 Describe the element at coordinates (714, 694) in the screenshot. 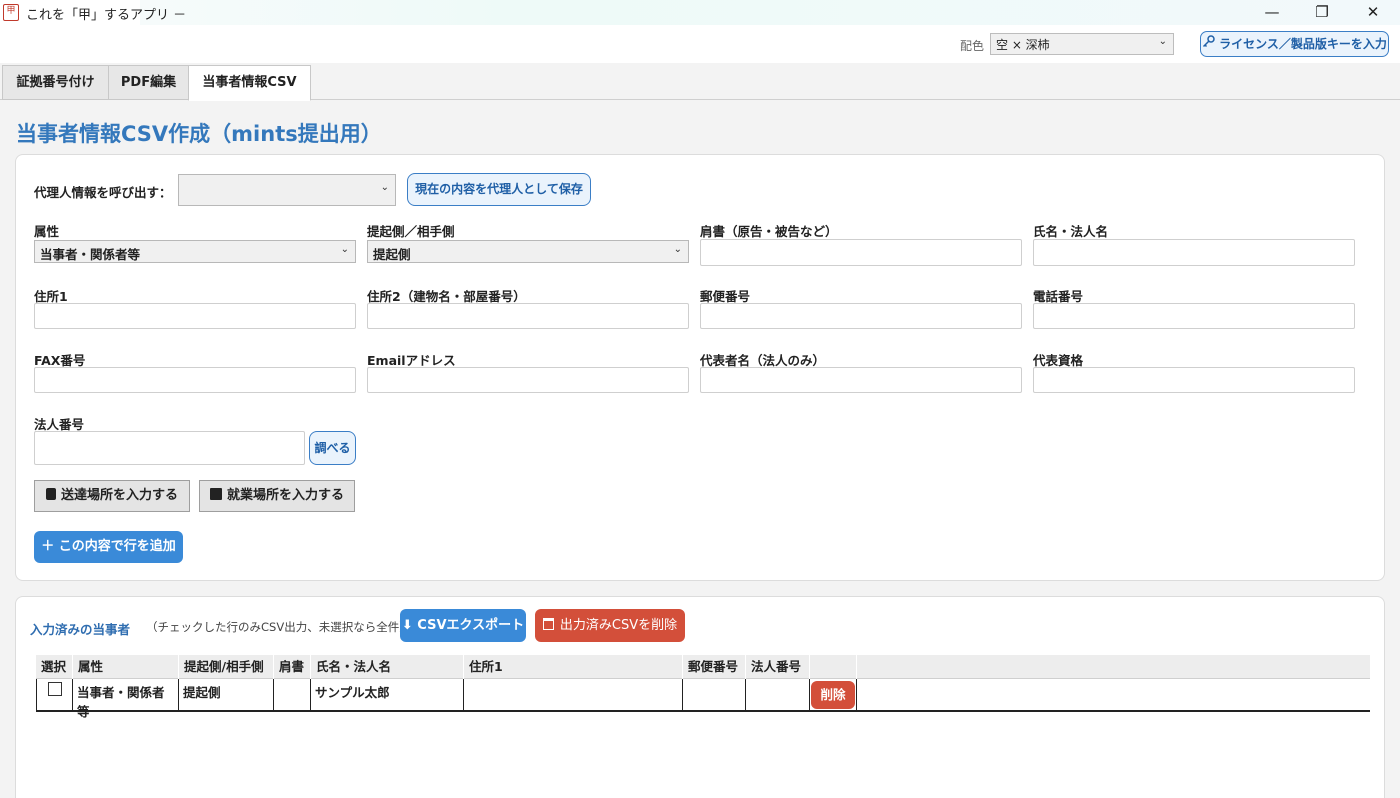

I see `row-postal` at that location.